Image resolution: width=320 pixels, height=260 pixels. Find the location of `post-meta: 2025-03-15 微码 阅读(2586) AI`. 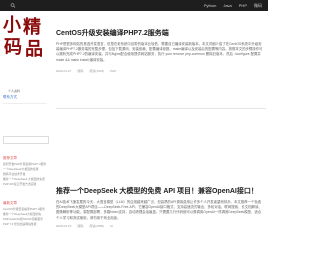

post-meta: 2025-03-15 微码 阅读(2586) AI is located at coordinates (162, 226).